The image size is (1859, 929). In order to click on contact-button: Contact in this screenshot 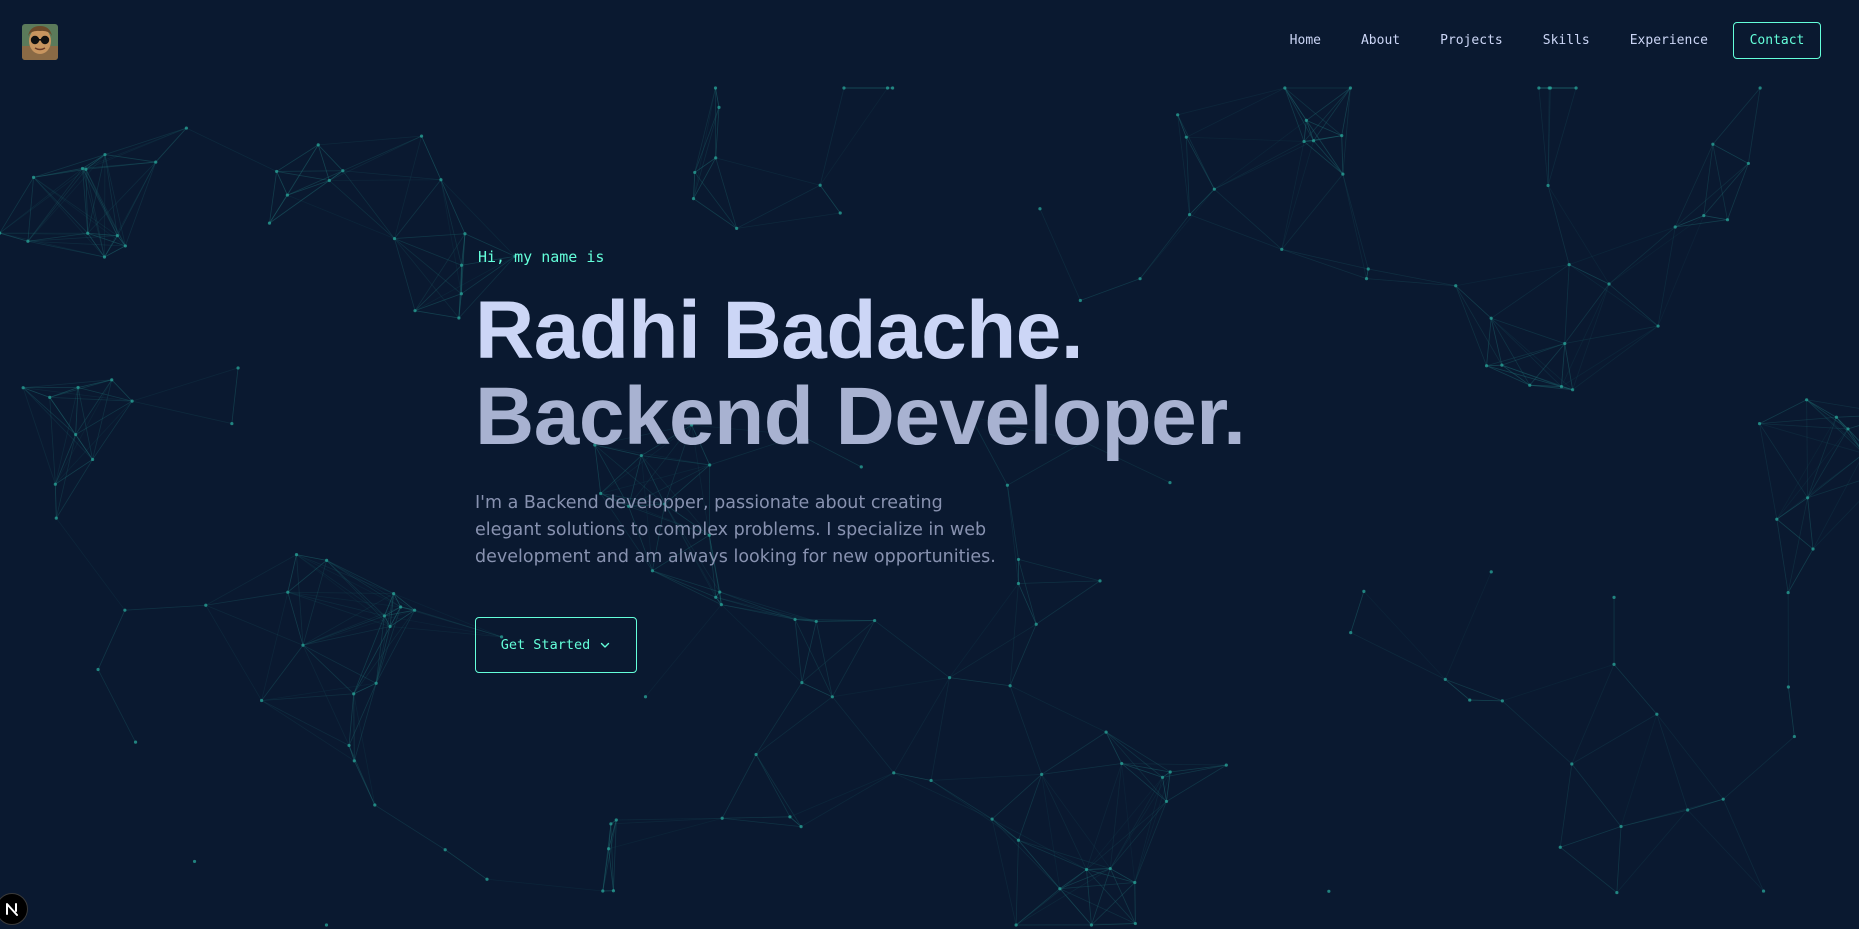, I will do `click(1777, 40)`.